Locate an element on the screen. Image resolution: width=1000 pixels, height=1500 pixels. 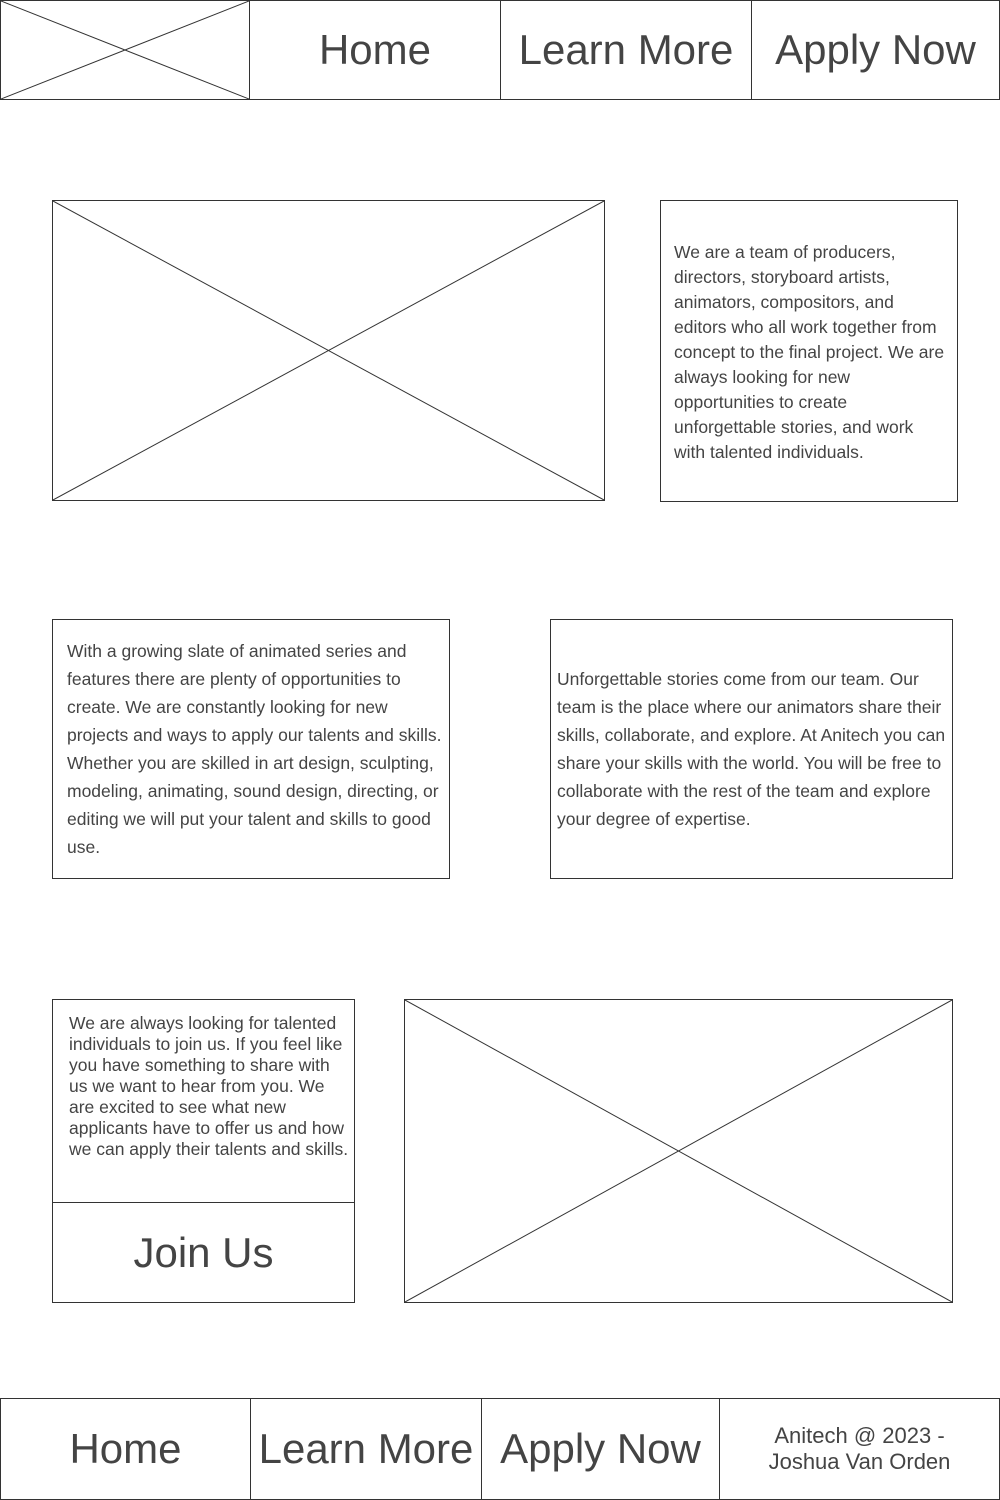
logo-placeholder is located at coordinates (125, 50).